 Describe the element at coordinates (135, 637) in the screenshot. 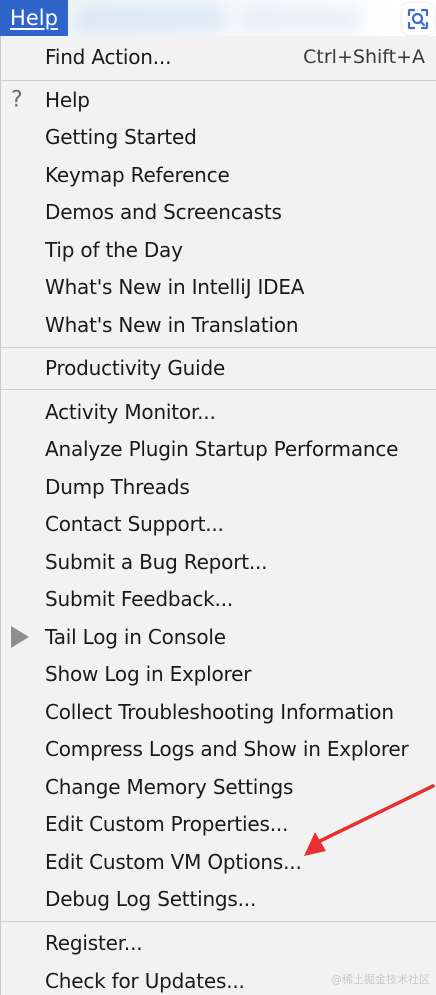

I see `menu-item-label: Tail Log in Console` at that location.